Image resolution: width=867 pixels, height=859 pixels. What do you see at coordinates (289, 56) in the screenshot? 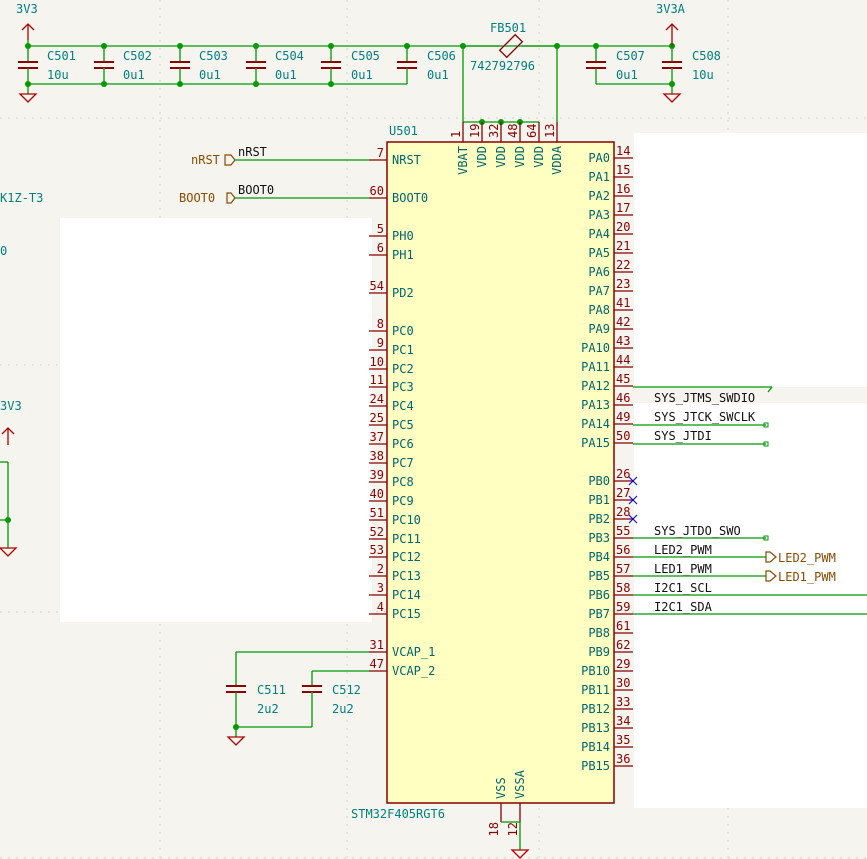
I see `cap-ref: C504` at bounding box center [289, 56].